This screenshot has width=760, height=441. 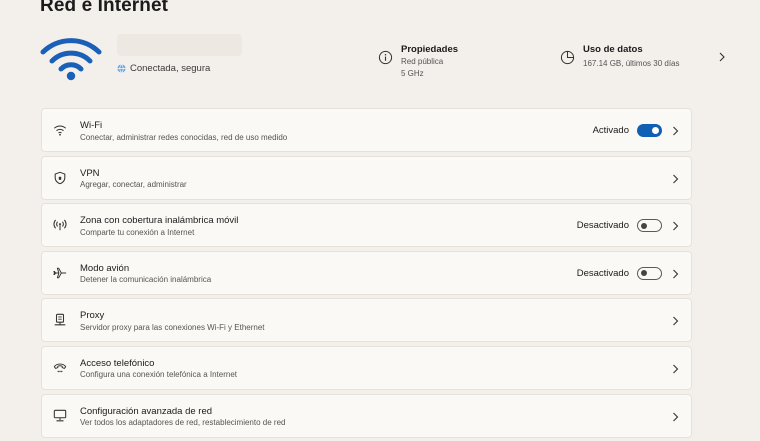 I want to click on network-adapter-icon, so click(x=60, y=416).